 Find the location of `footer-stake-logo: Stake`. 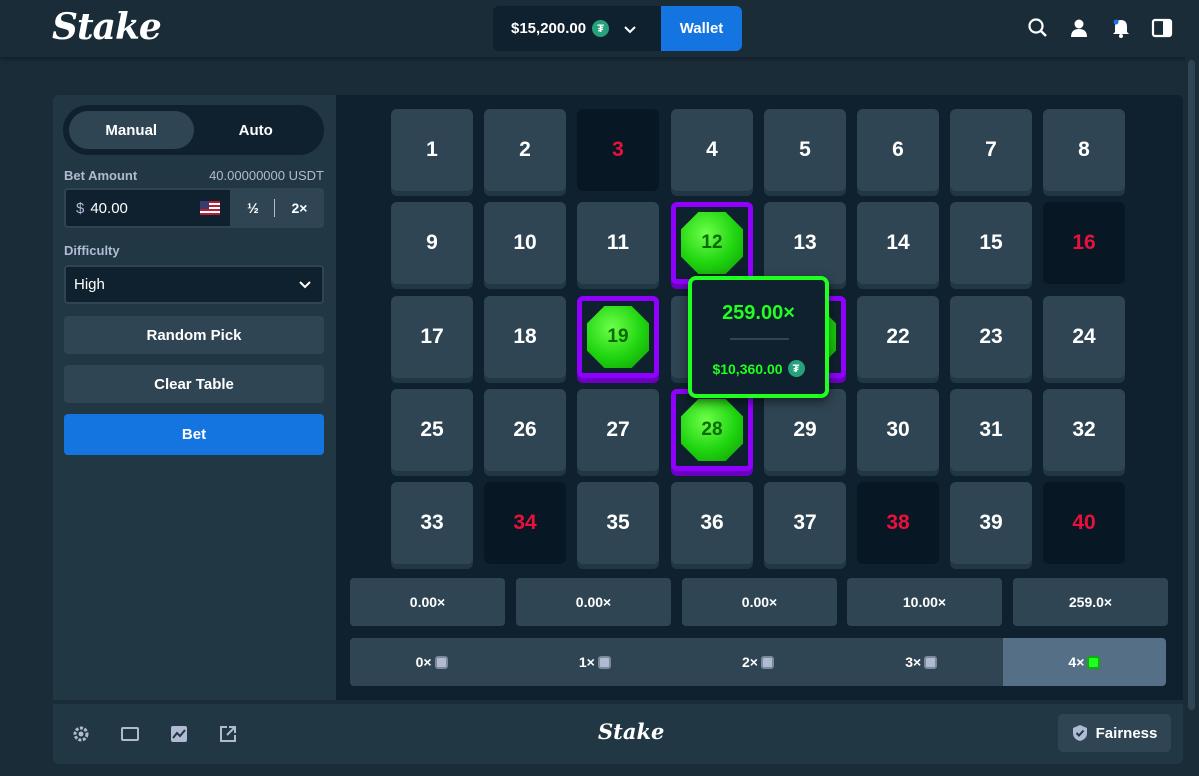

footer-stake-logo: Stake is located at coordinates (631, 731).